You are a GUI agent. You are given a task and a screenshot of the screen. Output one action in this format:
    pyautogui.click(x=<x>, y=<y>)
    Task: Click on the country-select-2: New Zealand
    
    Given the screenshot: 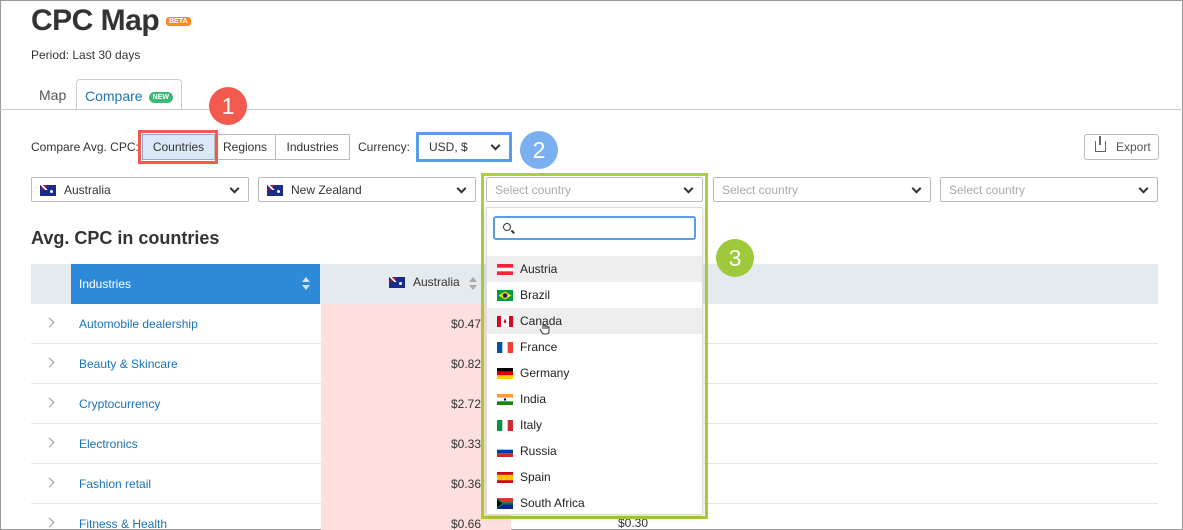 What is the action you would take?
    pyautogui.click(x=367, y=189)
    